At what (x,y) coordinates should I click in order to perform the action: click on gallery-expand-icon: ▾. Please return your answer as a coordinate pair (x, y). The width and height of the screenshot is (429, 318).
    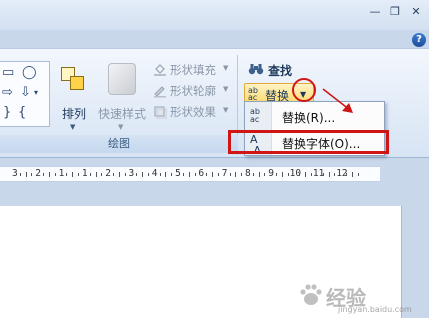
    Looking at the image, I should click on (36, 92).